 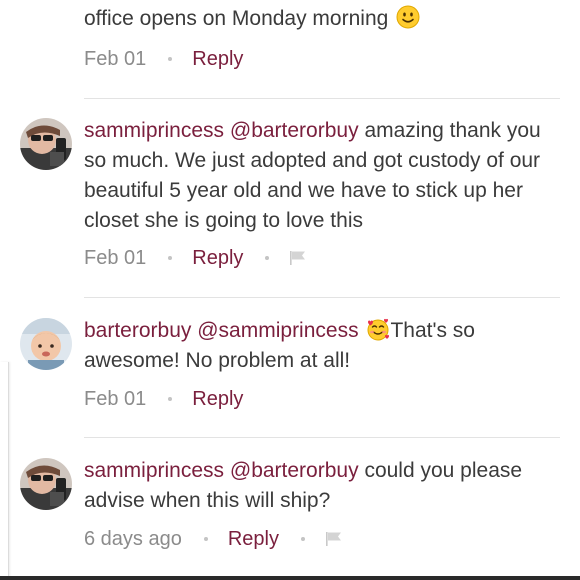 What do you see at coordinates (236, 18) in the screenshot?
I see `comment-body-tail: office opens on Monday morning` at bounding box center [236, 18].